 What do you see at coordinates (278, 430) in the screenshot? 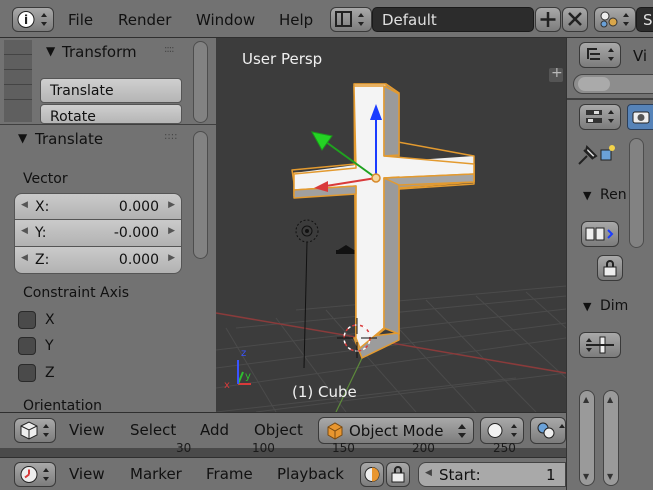
I see `menu-object: Object` at bounding box center [278, 430].